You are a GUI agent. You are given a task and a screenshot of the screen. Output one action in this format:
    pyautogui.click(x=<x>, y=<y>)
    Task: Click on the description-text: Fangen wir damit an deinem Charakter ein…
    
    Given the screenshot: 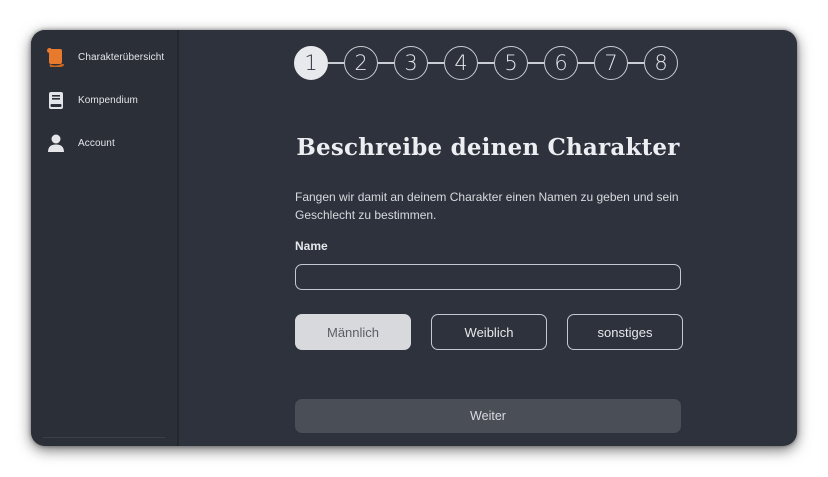 What is the action you would take?
    pyautogui.click(x=487, y=206)
    